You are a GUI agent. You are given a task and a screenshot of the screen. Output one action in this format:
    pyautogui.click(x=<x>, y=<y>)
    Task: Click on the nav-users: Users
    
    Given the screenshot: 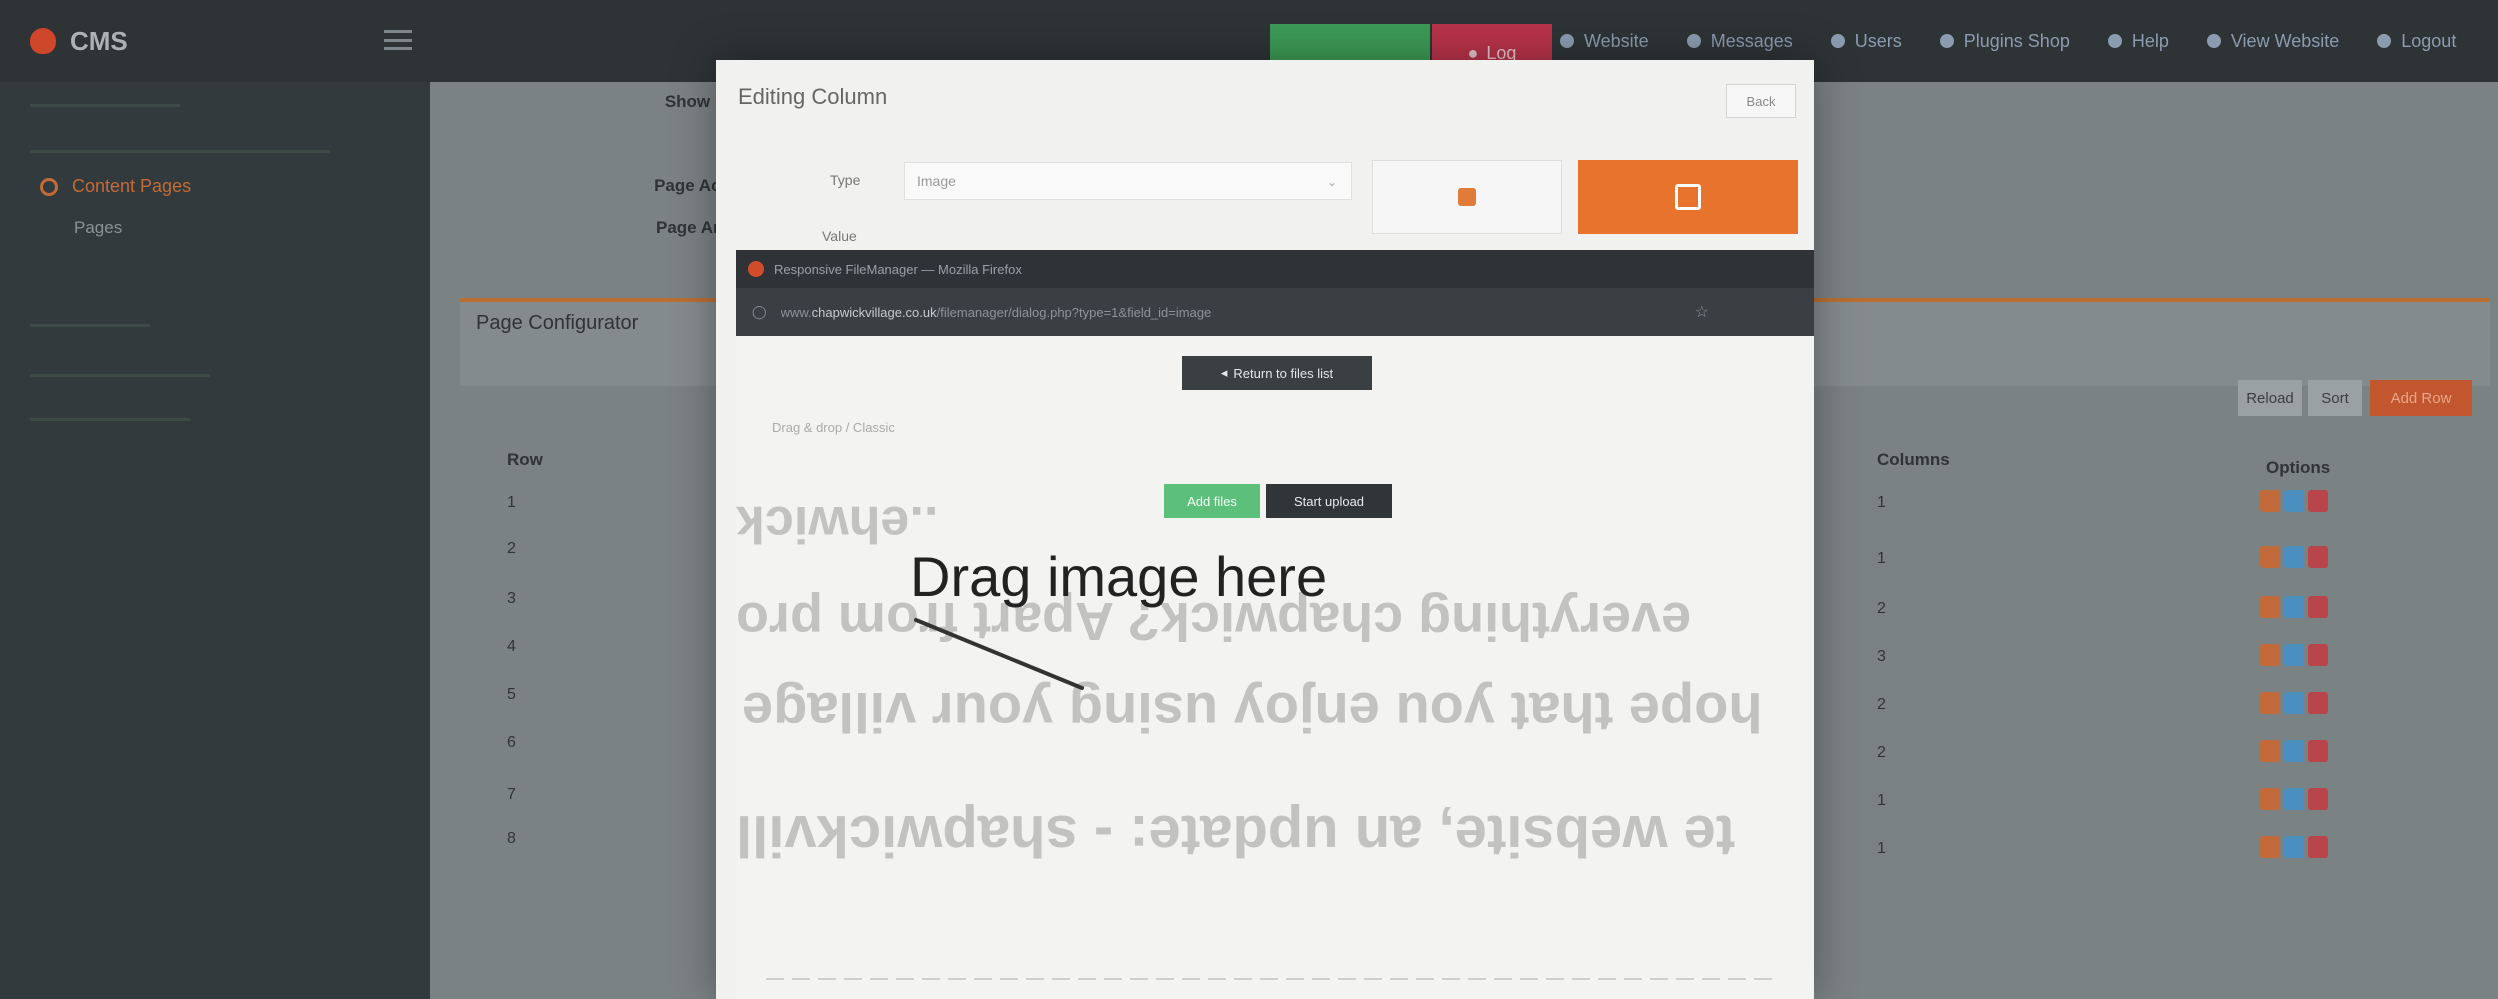 What is the action you would take?
    pyautogui.click(x=1866, y=41)
    